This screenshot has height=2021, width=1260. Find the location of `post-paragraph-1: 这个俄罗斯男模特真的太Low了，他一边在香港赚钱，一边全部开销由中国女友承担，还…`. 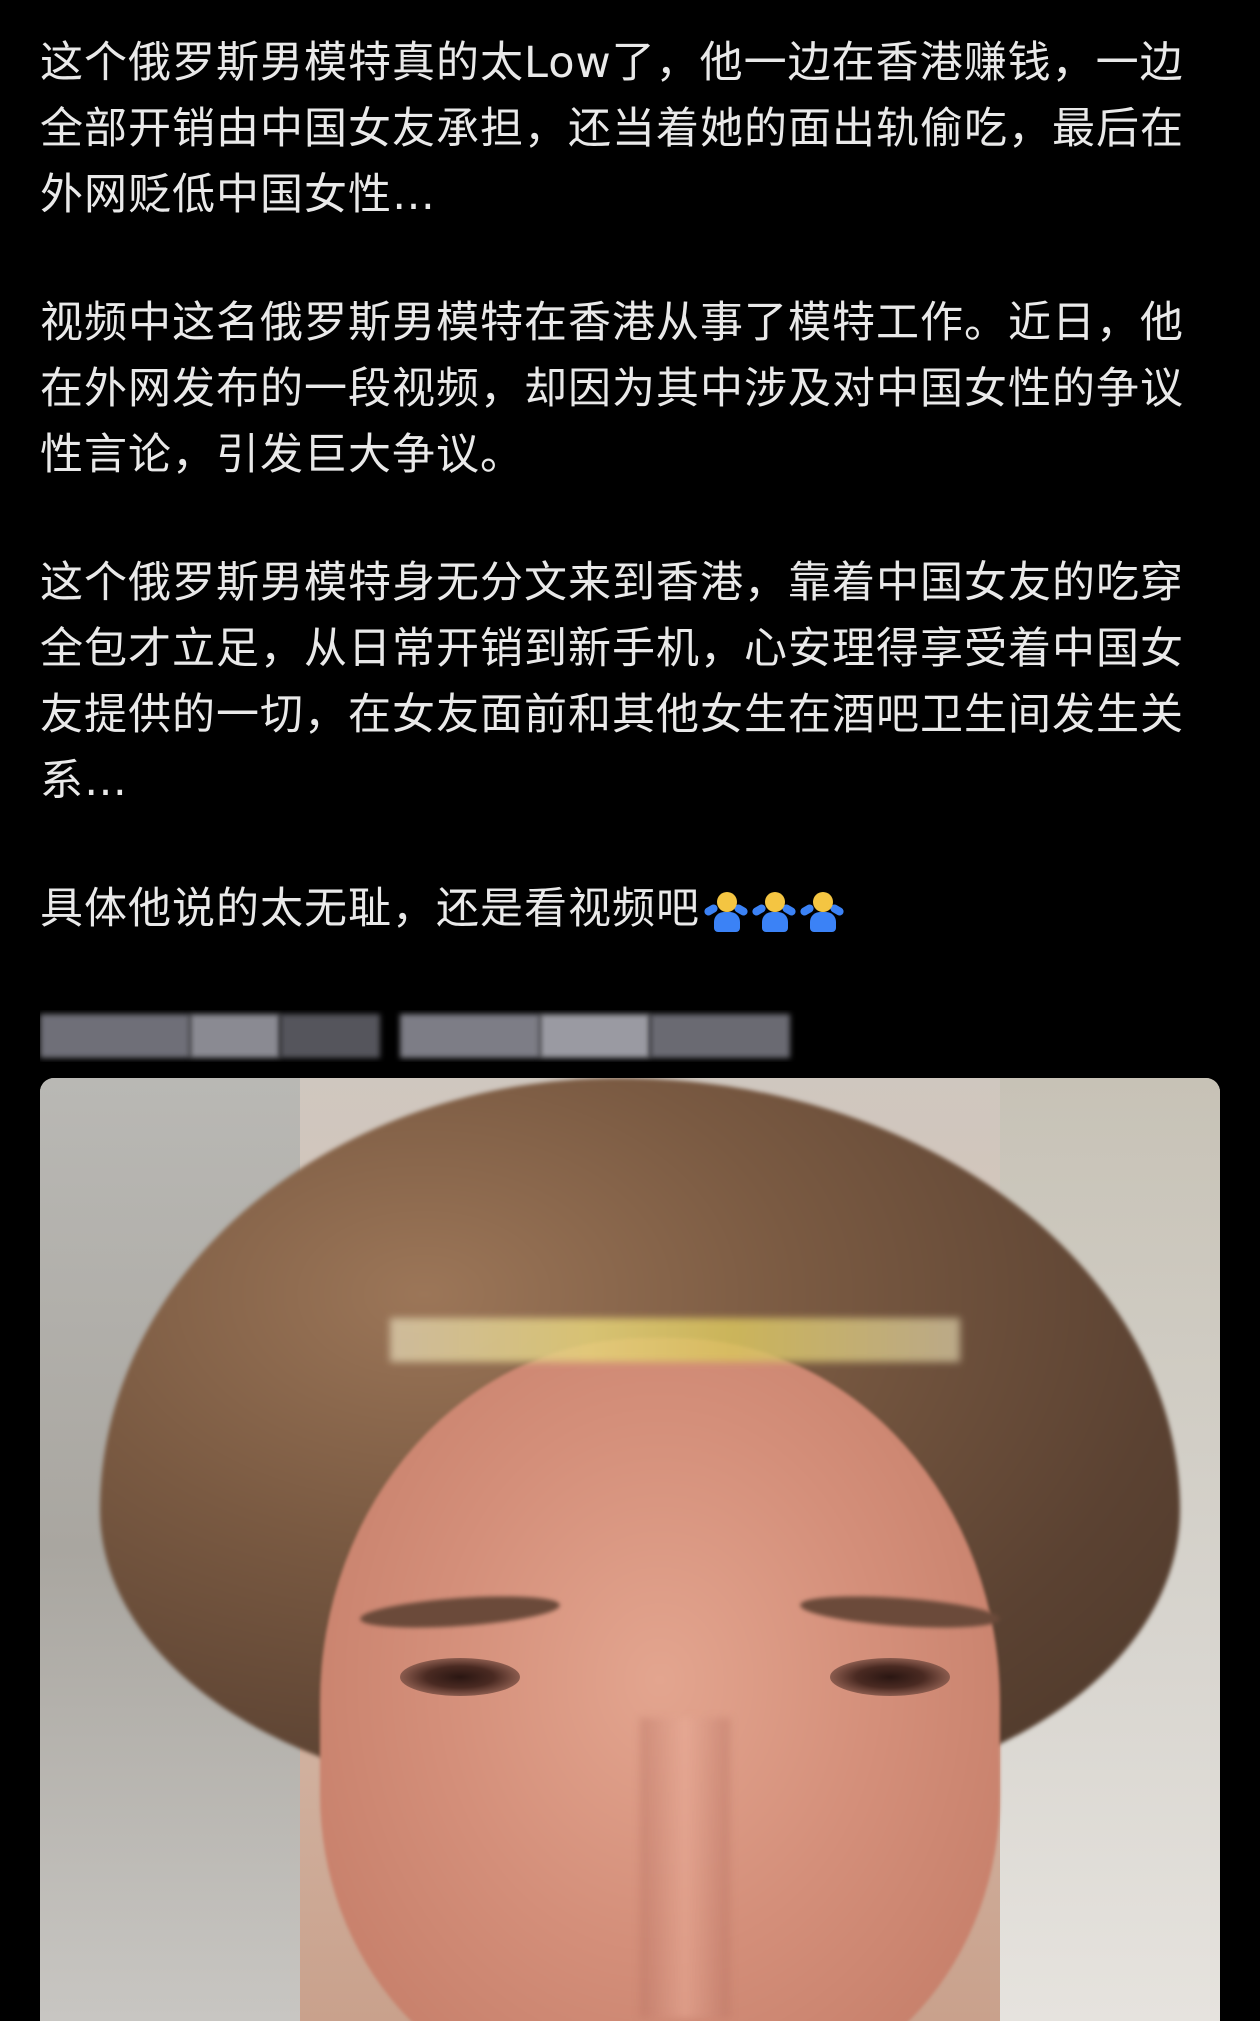

post-paragraph-1: 这个俄罗斯男模特真的太Low了，他一边在香港赚钱，一边全部开销由中国女友承担，还… is located at coordinates (612, 129).